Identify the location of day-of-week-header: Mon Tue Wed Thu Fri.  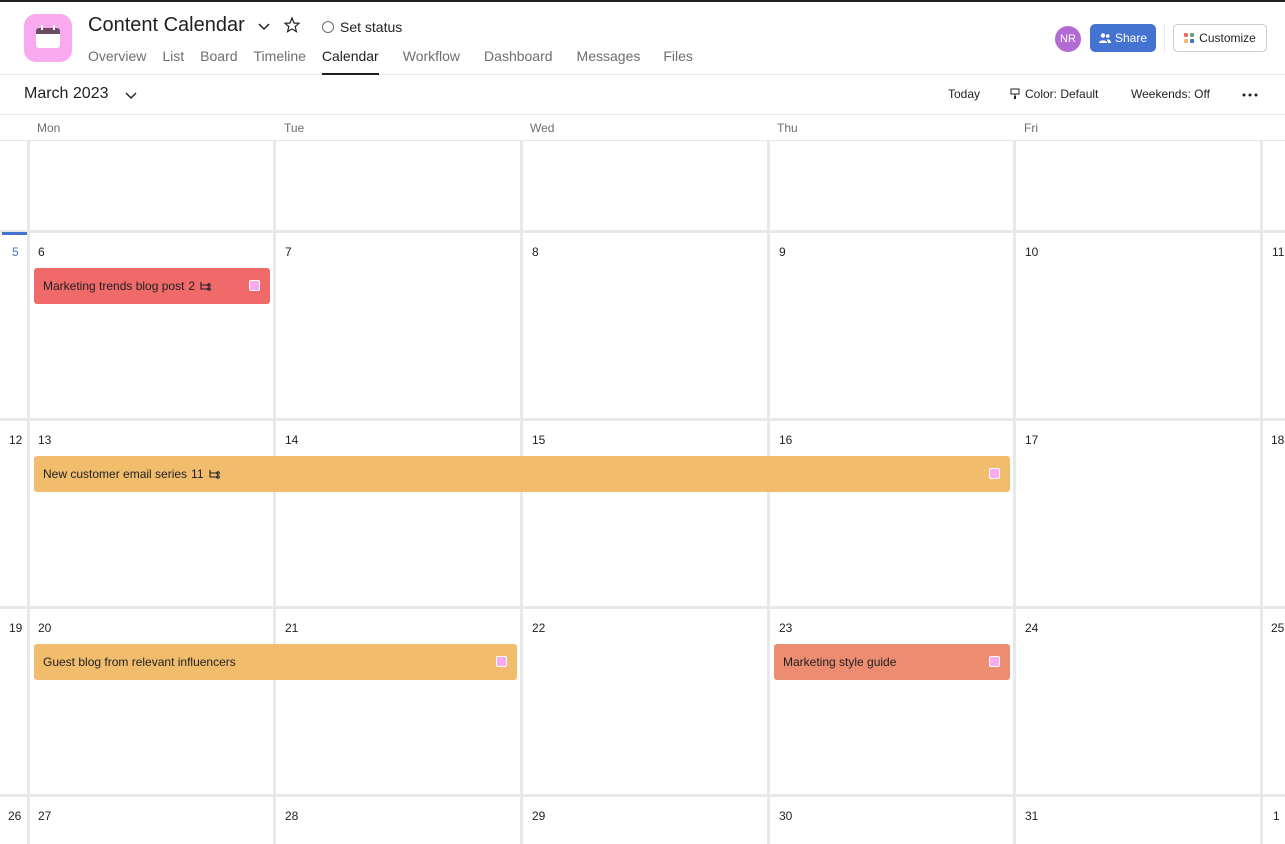
(642, 128).